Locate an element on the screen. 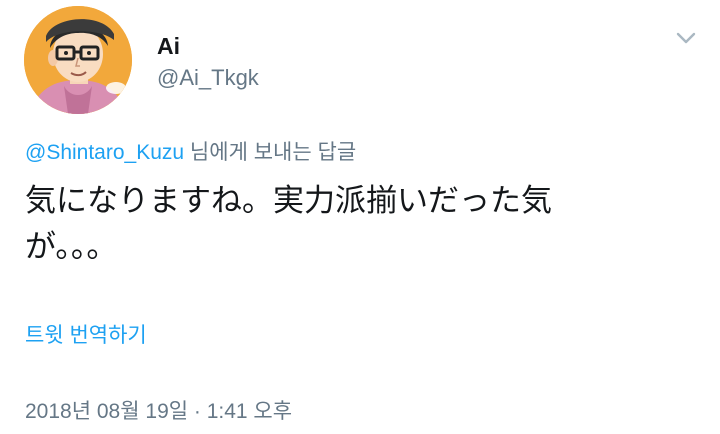  translate-tweet-link: 트윗 번역하기 is located at coordinates (86, 336).